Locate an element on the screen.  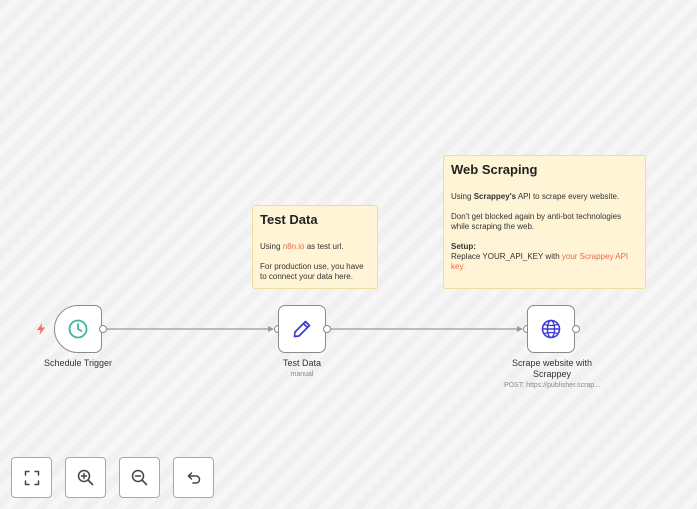
undo-button is located at coordinates (193, 477).